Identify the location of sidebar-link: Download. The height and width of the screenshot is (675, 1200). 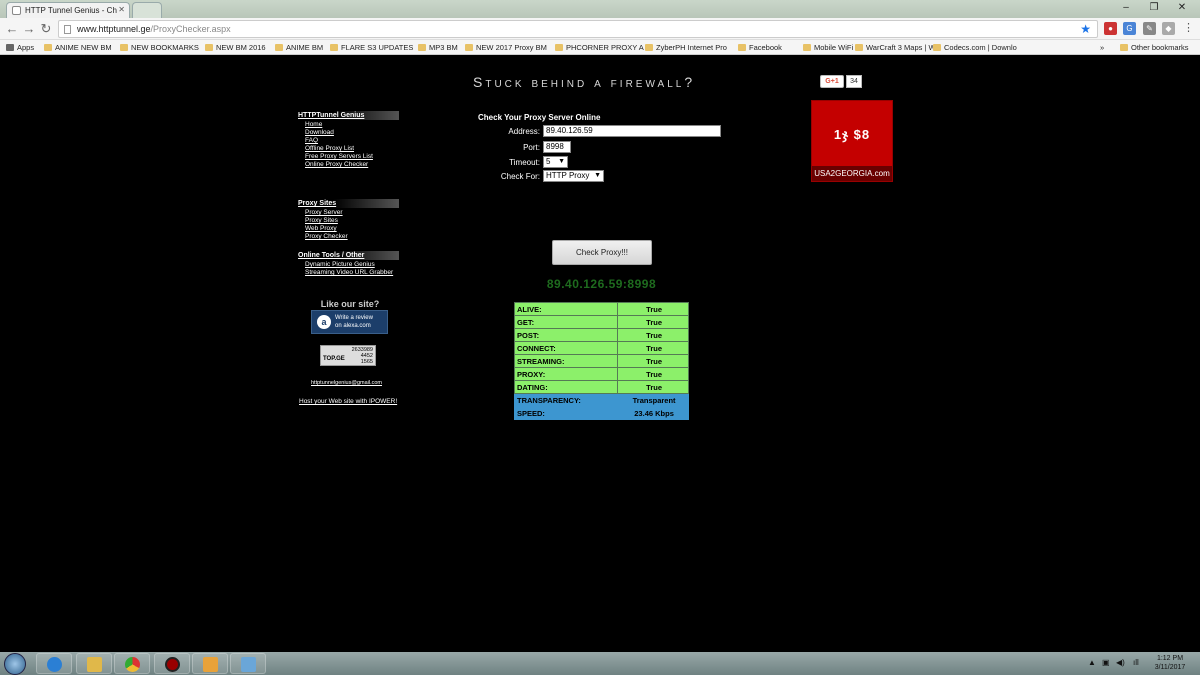
(319, 133).